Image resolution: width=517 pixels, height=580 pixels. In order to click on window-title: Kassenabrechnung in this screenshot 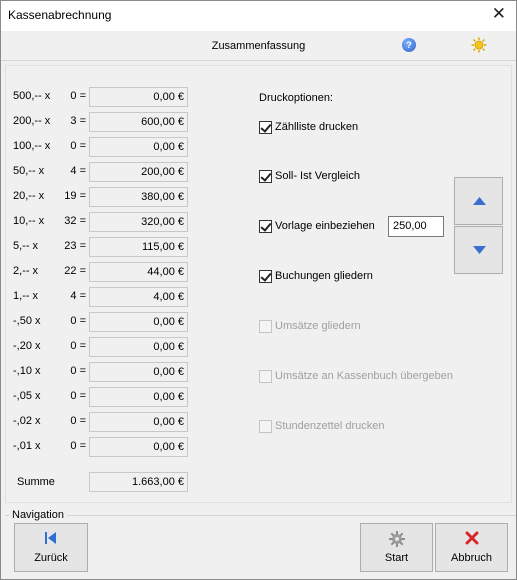, I will do `click(60, 15)`.